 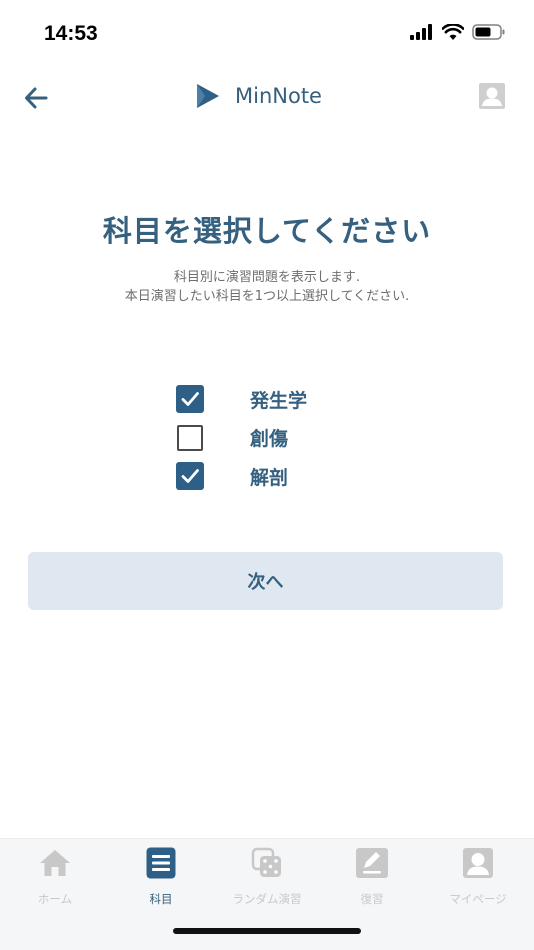 I want to click on subject-label: 解剖, so click(x=269, y=477).